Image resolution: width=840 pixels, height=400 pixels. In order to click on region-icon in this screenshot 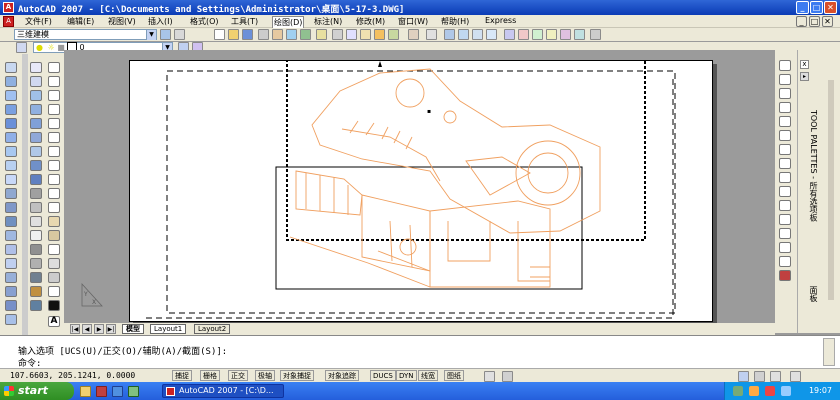, I will do `click(36, 305)`.